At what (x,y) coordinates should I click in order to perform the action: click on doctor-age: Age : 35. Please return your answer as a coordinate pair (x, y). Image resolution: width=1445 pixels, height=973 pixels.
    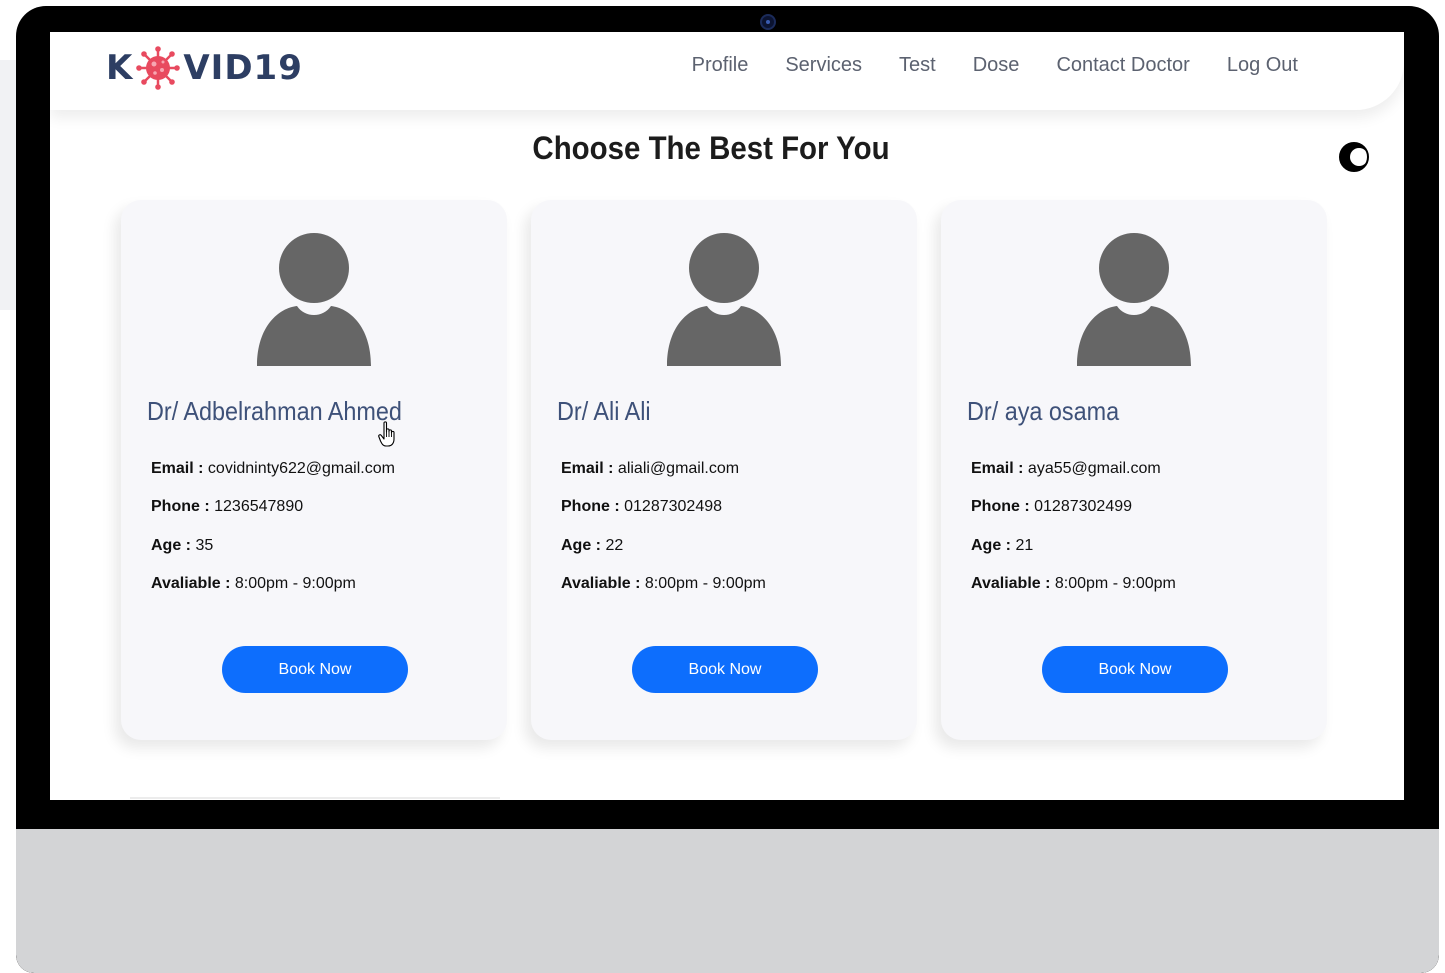
    Looking at the image, I should click on (182, 546).